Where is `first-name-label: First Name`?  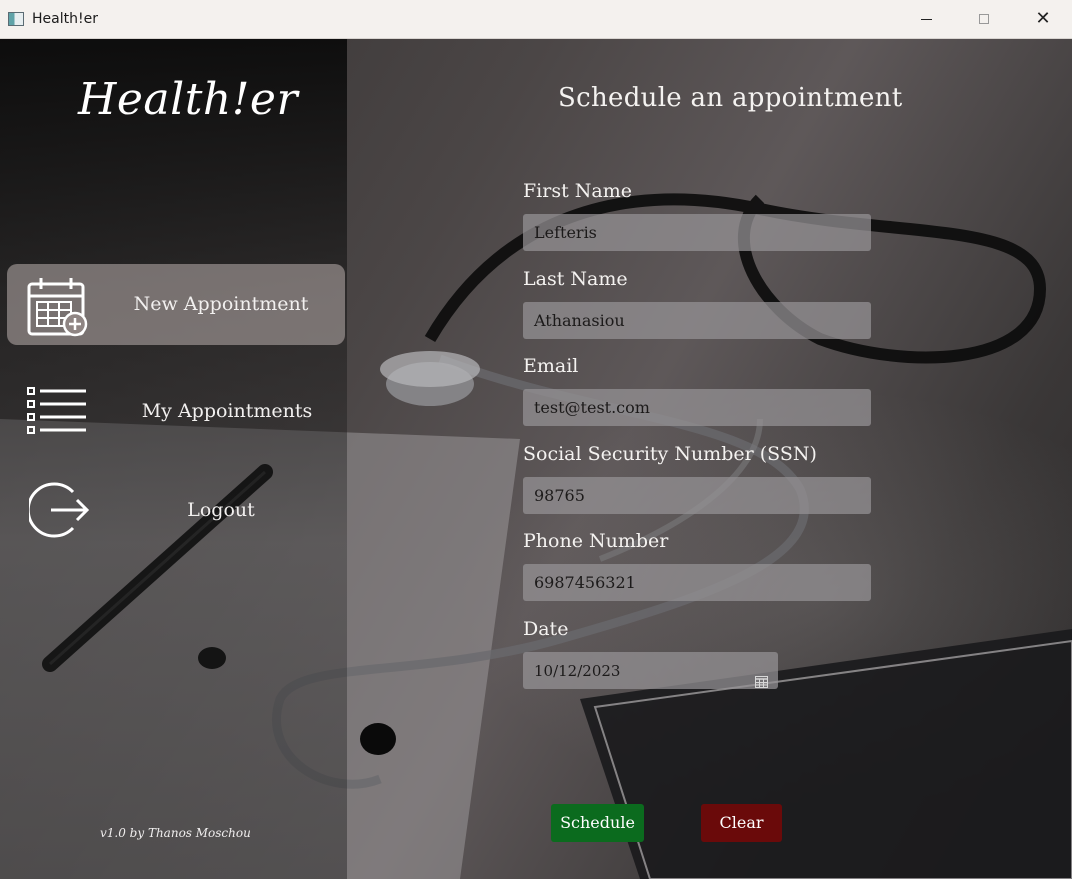 first-name-label: First Name is located at coordinates (577, 191).